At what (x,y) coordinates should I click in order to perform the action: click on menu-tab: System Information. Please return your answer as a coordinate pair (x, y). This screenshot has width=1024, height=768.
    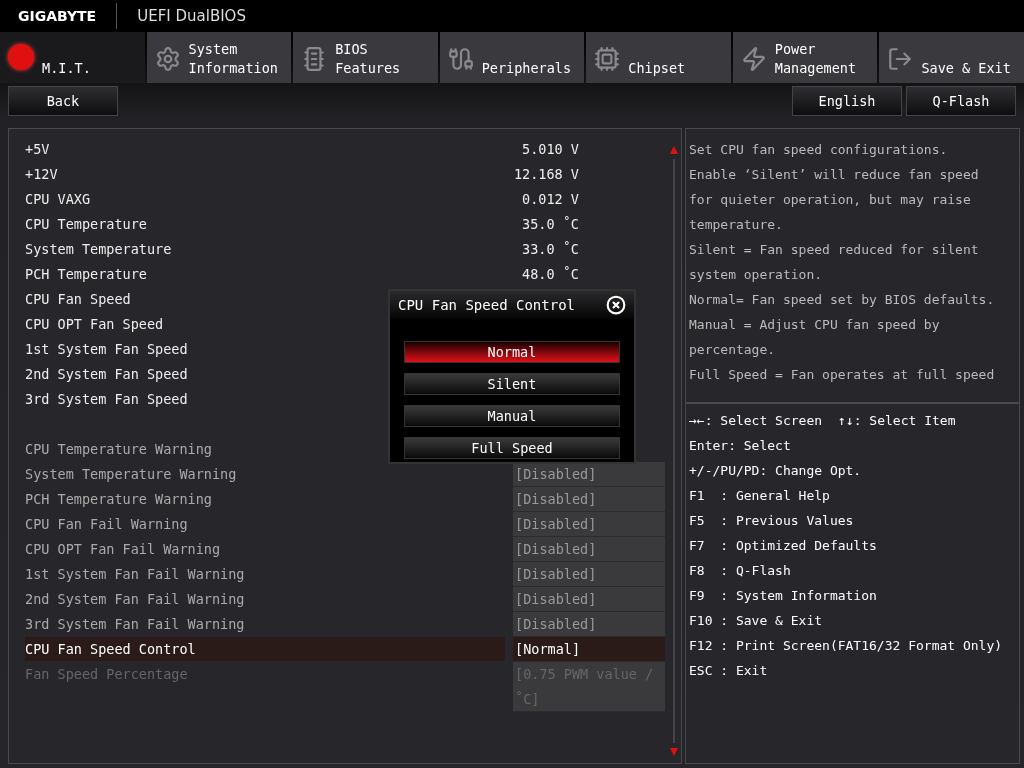
    Looking at the image, I should click on (219, 57).